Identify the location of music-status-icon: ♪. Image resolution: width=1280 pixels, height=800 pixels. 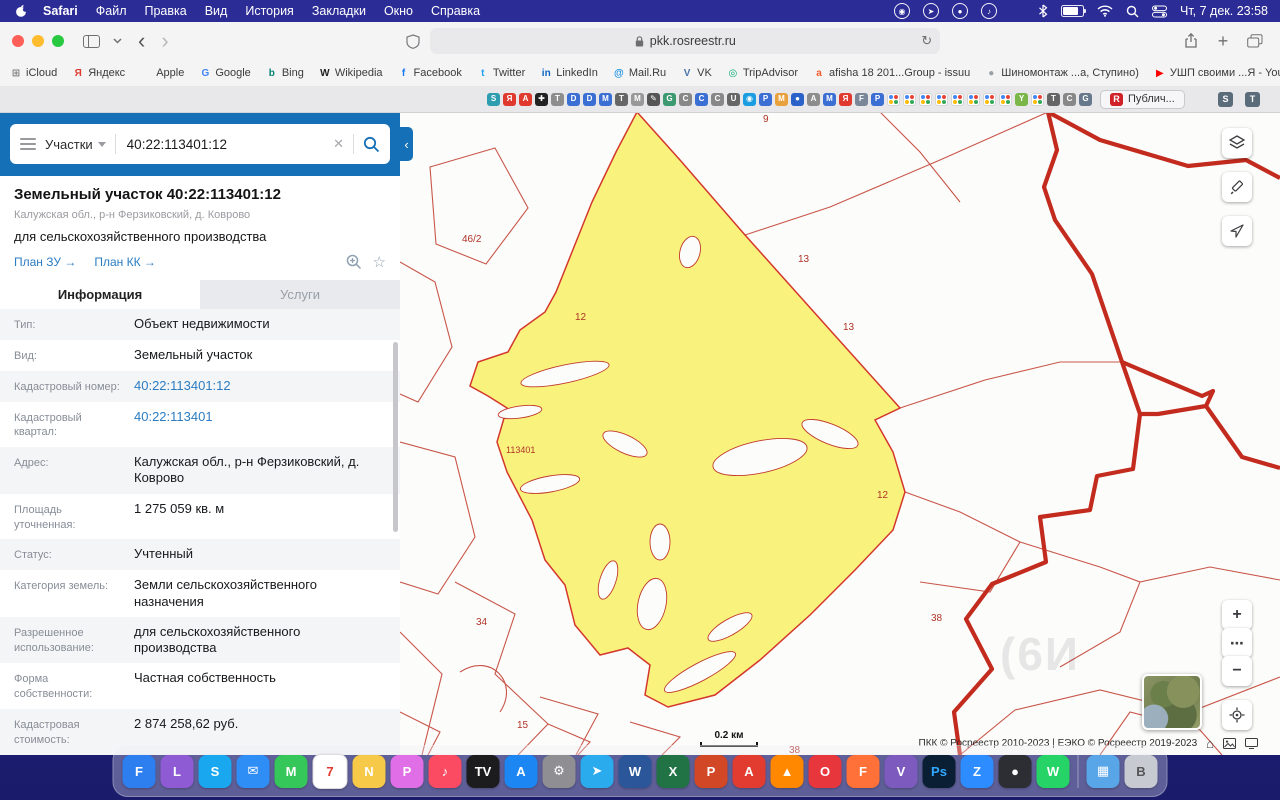
(989, 11).